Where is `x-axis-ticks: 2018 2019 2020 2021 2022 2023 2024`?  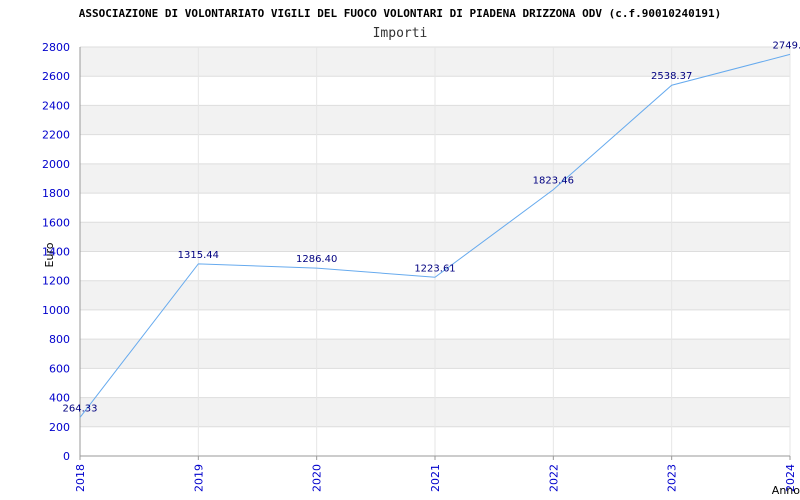
x-axis-ticks: 2018 2019 2020 2021 2022 2023 2024 is located at coordinates (435, 474).